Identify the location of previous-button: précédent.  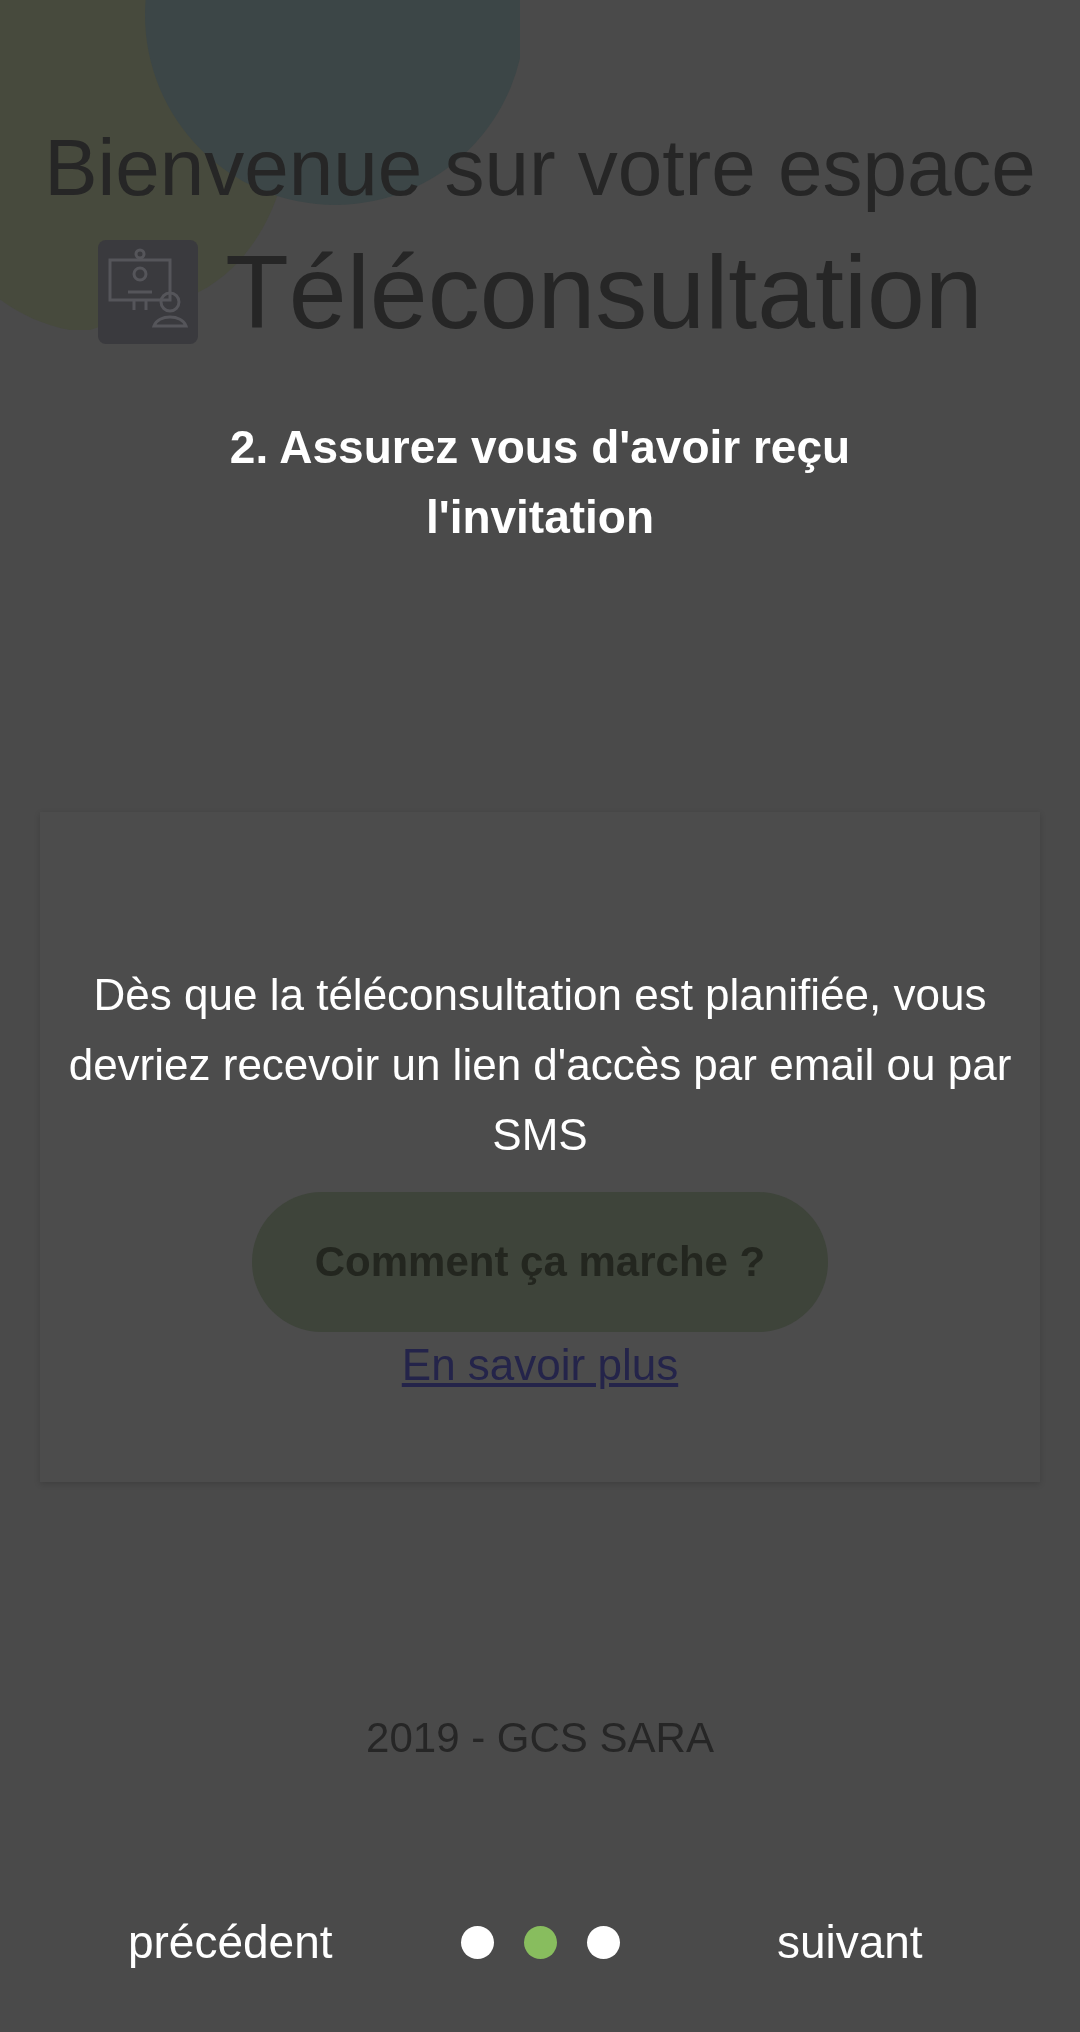
(230, 1942).